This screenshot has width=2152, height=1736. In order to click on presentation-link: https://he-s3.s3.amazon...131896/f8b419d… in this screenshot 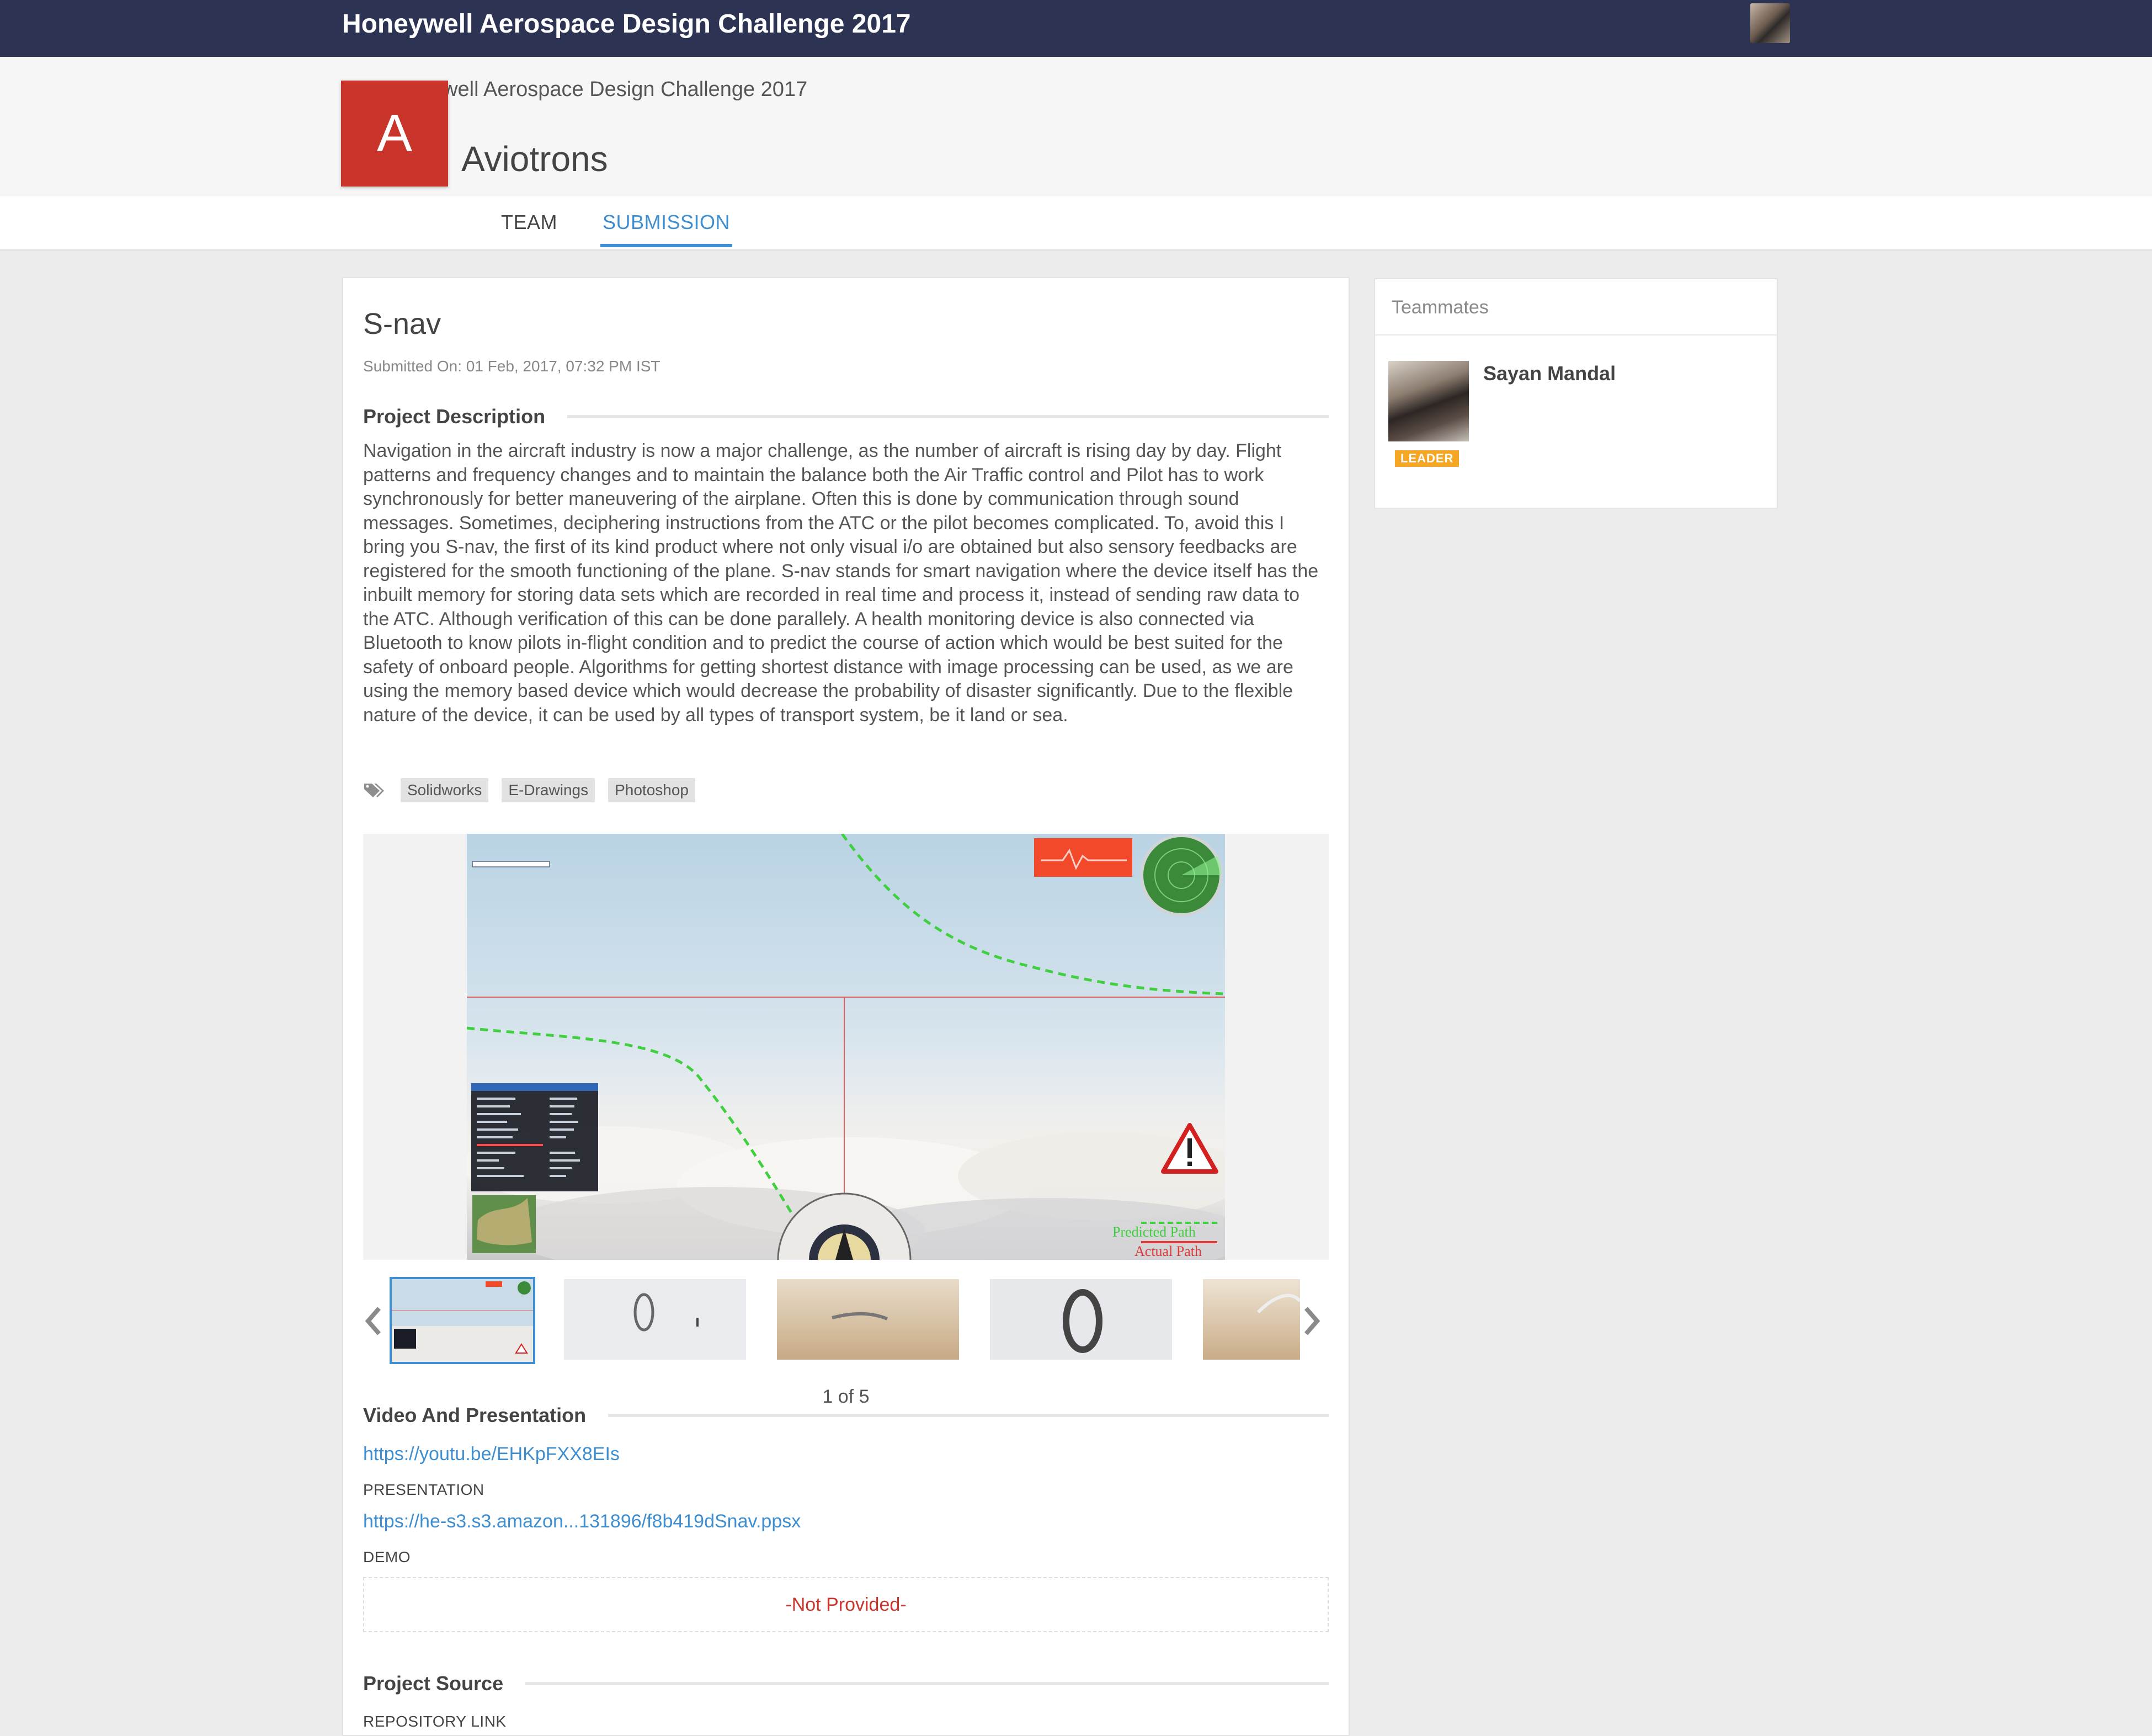, I will do `click(582, 1522)`.